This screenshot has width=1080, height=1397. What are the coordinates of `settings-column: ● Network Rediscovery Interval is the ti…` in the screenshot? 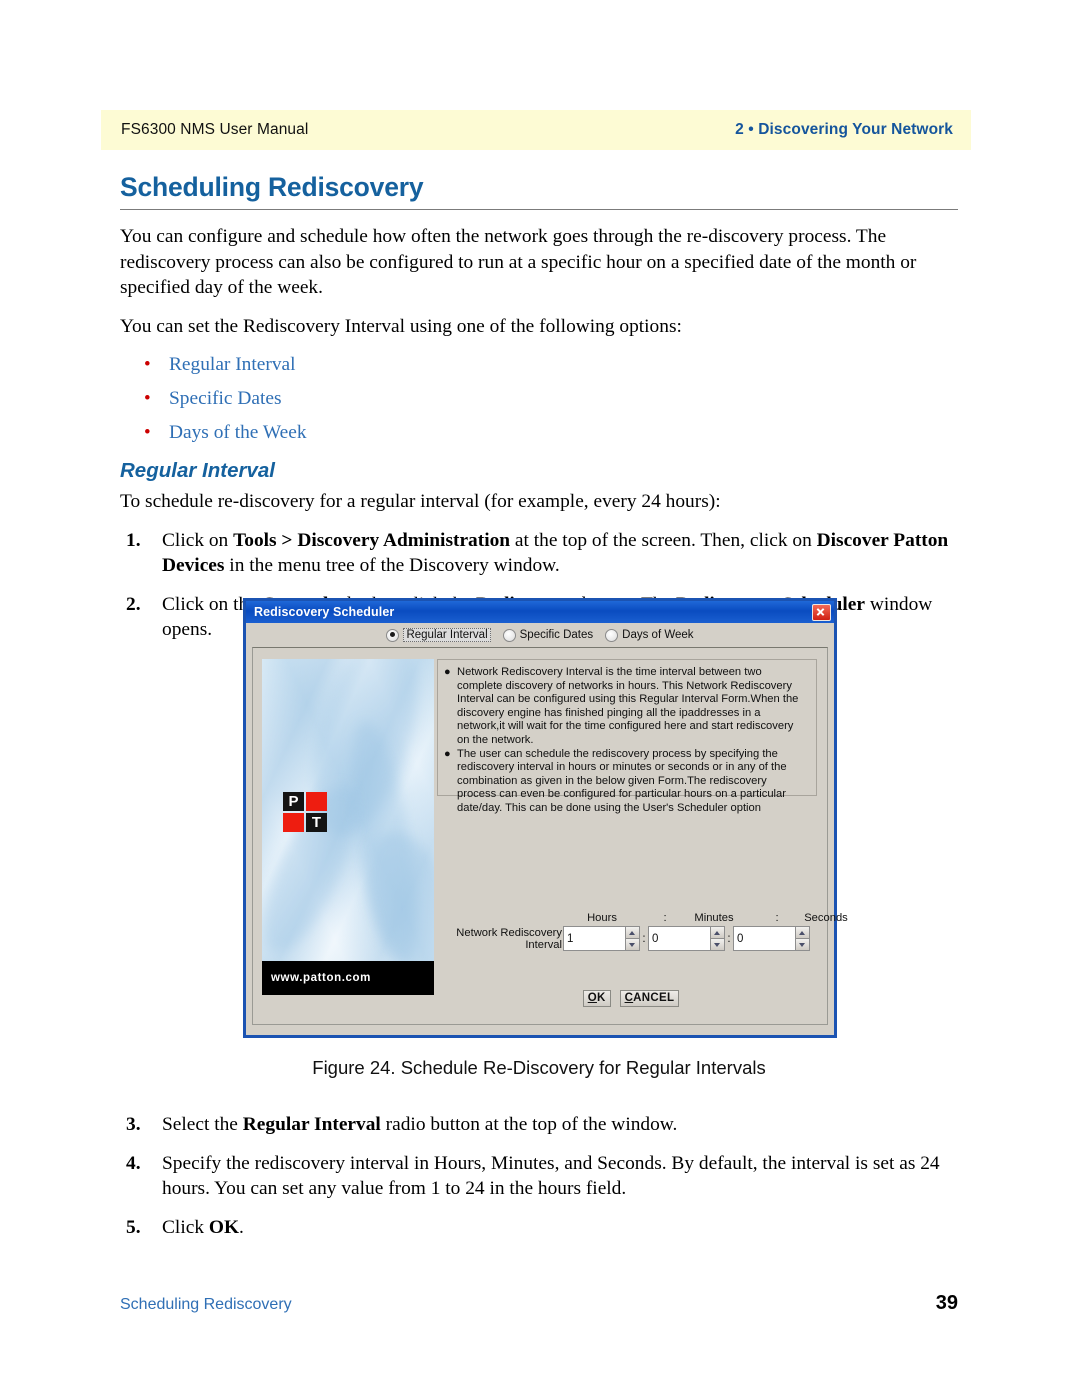 It's located at (641, 836).